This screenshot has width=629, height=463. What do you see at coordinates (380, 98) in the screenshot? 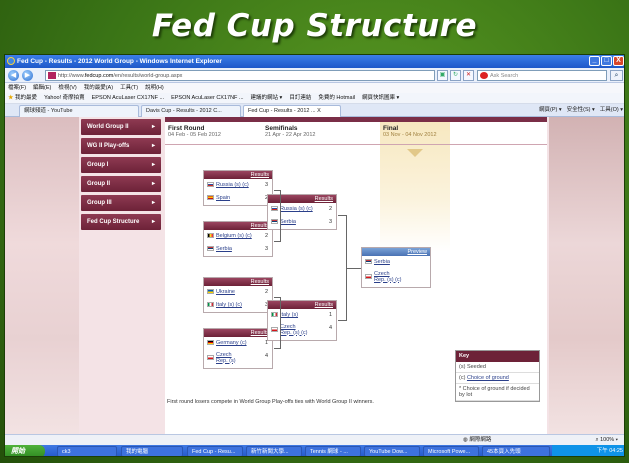
I see `fav-link-webslice: 網頁快訊圖庫 ▾` at bounding box center [380, 98].